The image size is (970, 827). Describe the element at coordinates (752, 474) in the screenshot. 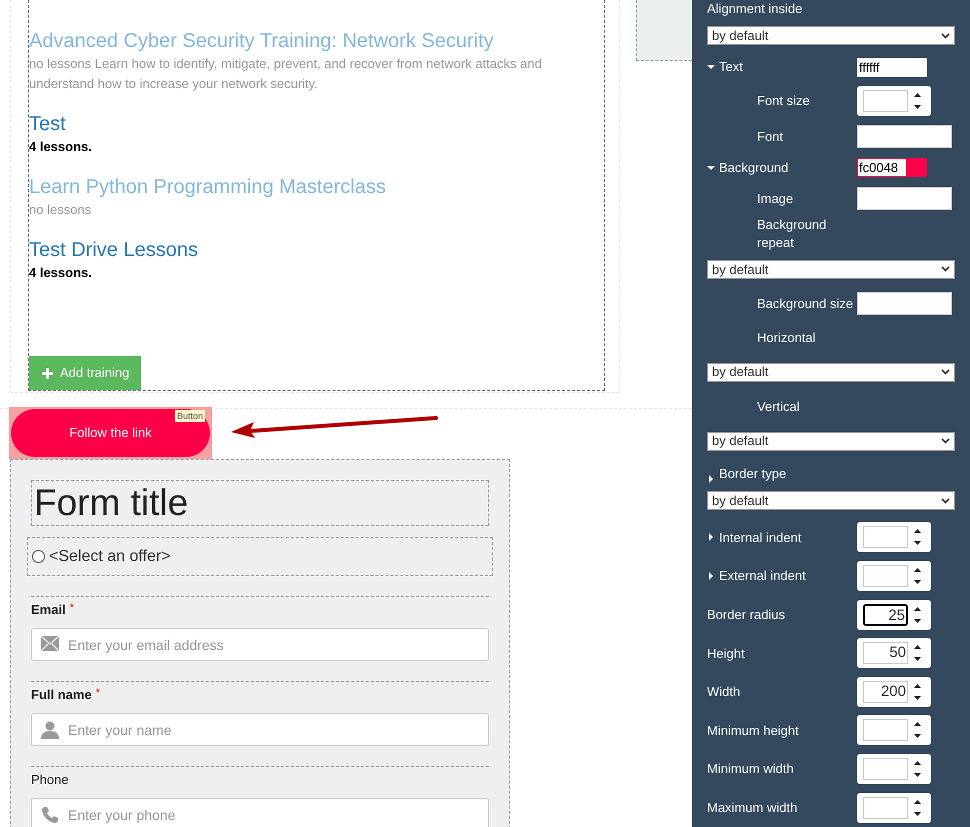

I see `section-label: Border type` at that location.